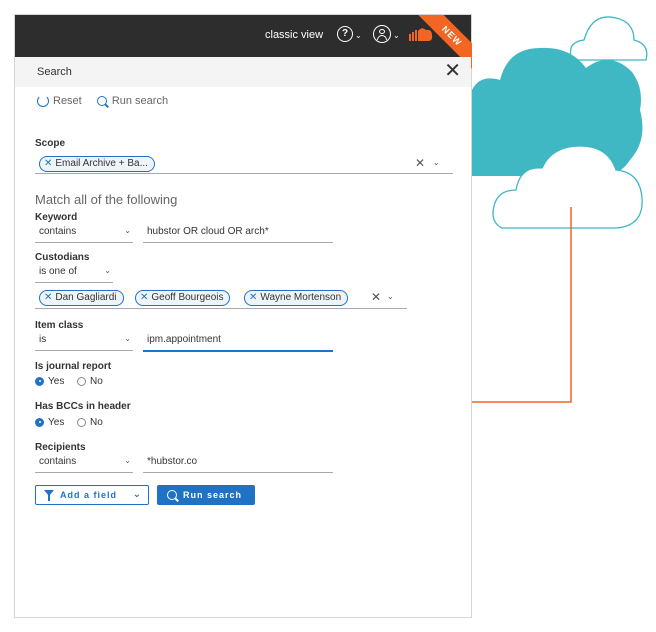 The width and height of the screenshot is (656, 632). I want to click on keyword-operator-select: contains ⌄, so click(84, 234).